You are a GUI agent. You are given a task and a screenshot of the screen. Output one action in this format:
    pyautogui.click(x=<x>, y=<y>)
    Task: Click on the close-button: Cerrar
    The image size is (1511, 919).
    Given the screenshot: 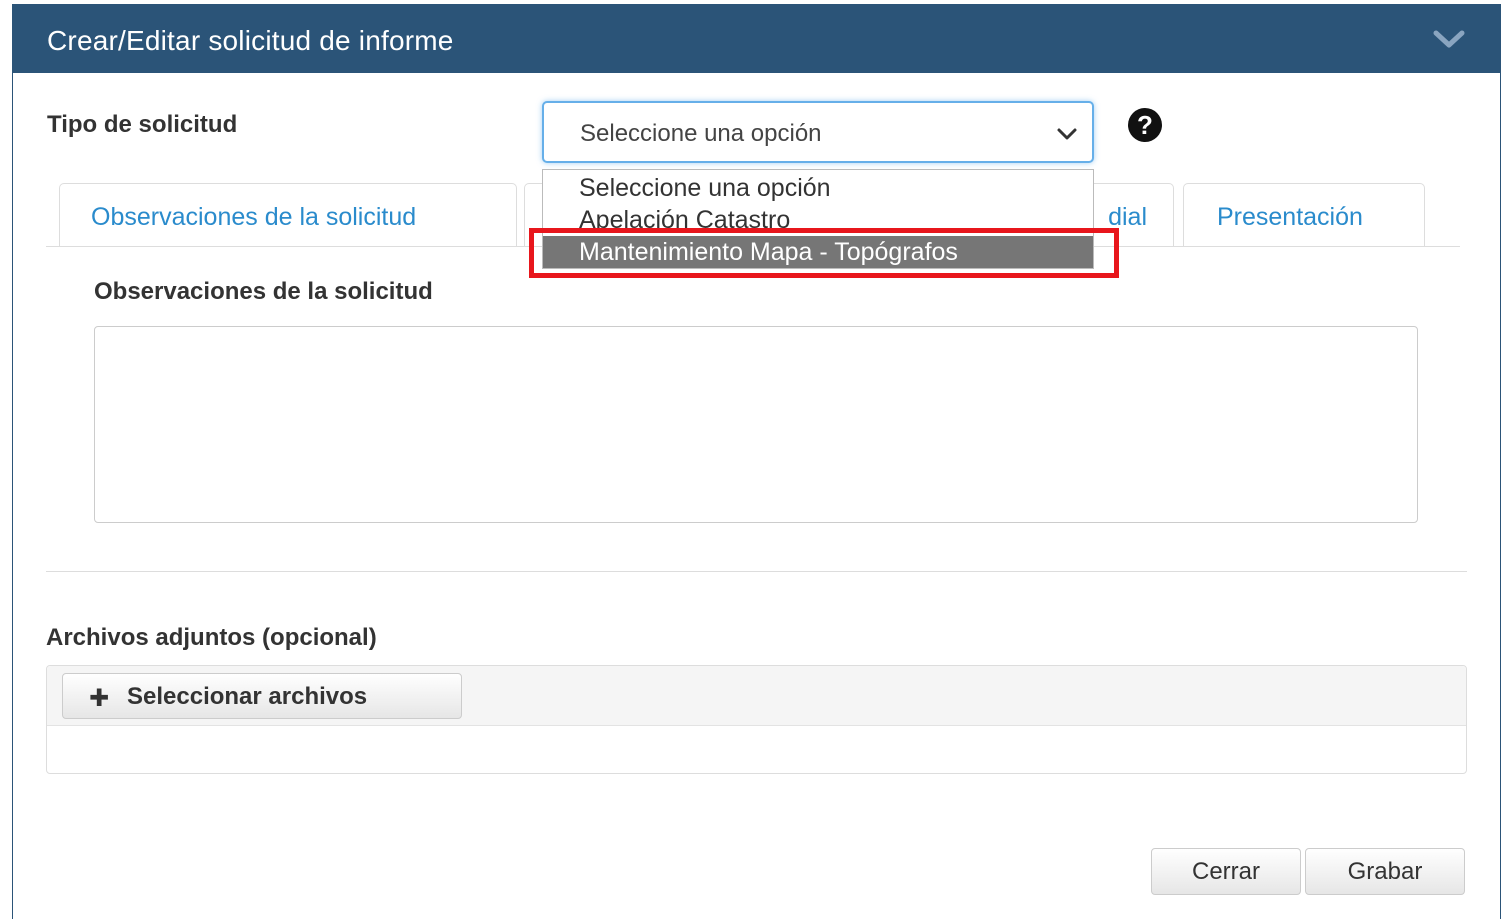 What is the action you would take?
    pyautogui.click(x=1226, y=871)
    